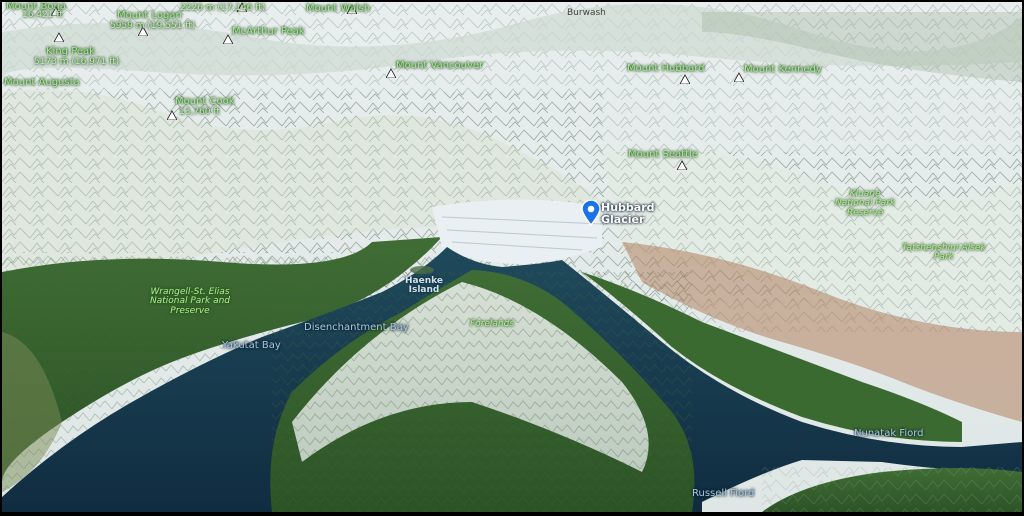  Describe the element at coordinates (623, 219) in the screenshot. I see `glacier-label-line: Glacier` at that location.